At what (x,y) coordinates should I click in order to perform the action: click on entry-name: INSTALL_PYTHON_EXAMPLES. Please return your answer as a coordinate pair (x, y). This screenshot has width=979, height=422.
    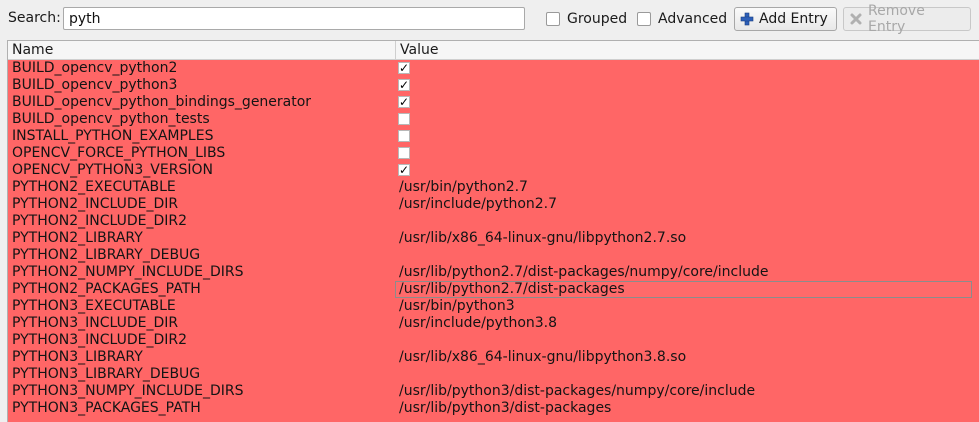
    Looking at the image, I should click on (113, 136).